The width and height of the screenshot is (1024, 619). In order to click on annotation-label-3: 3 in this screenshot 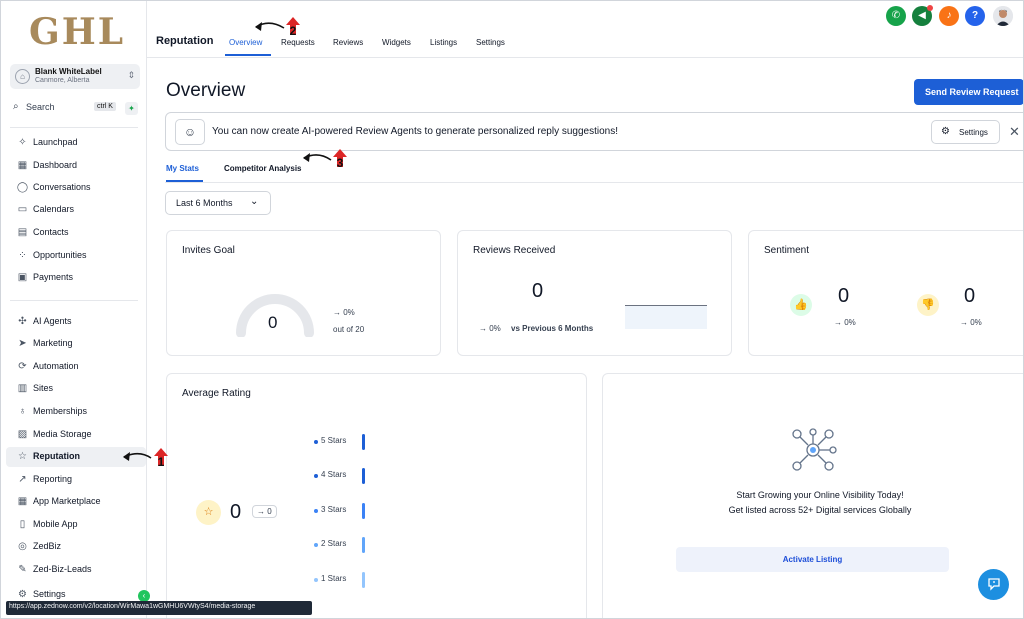, I will do `click(340, 163)`.